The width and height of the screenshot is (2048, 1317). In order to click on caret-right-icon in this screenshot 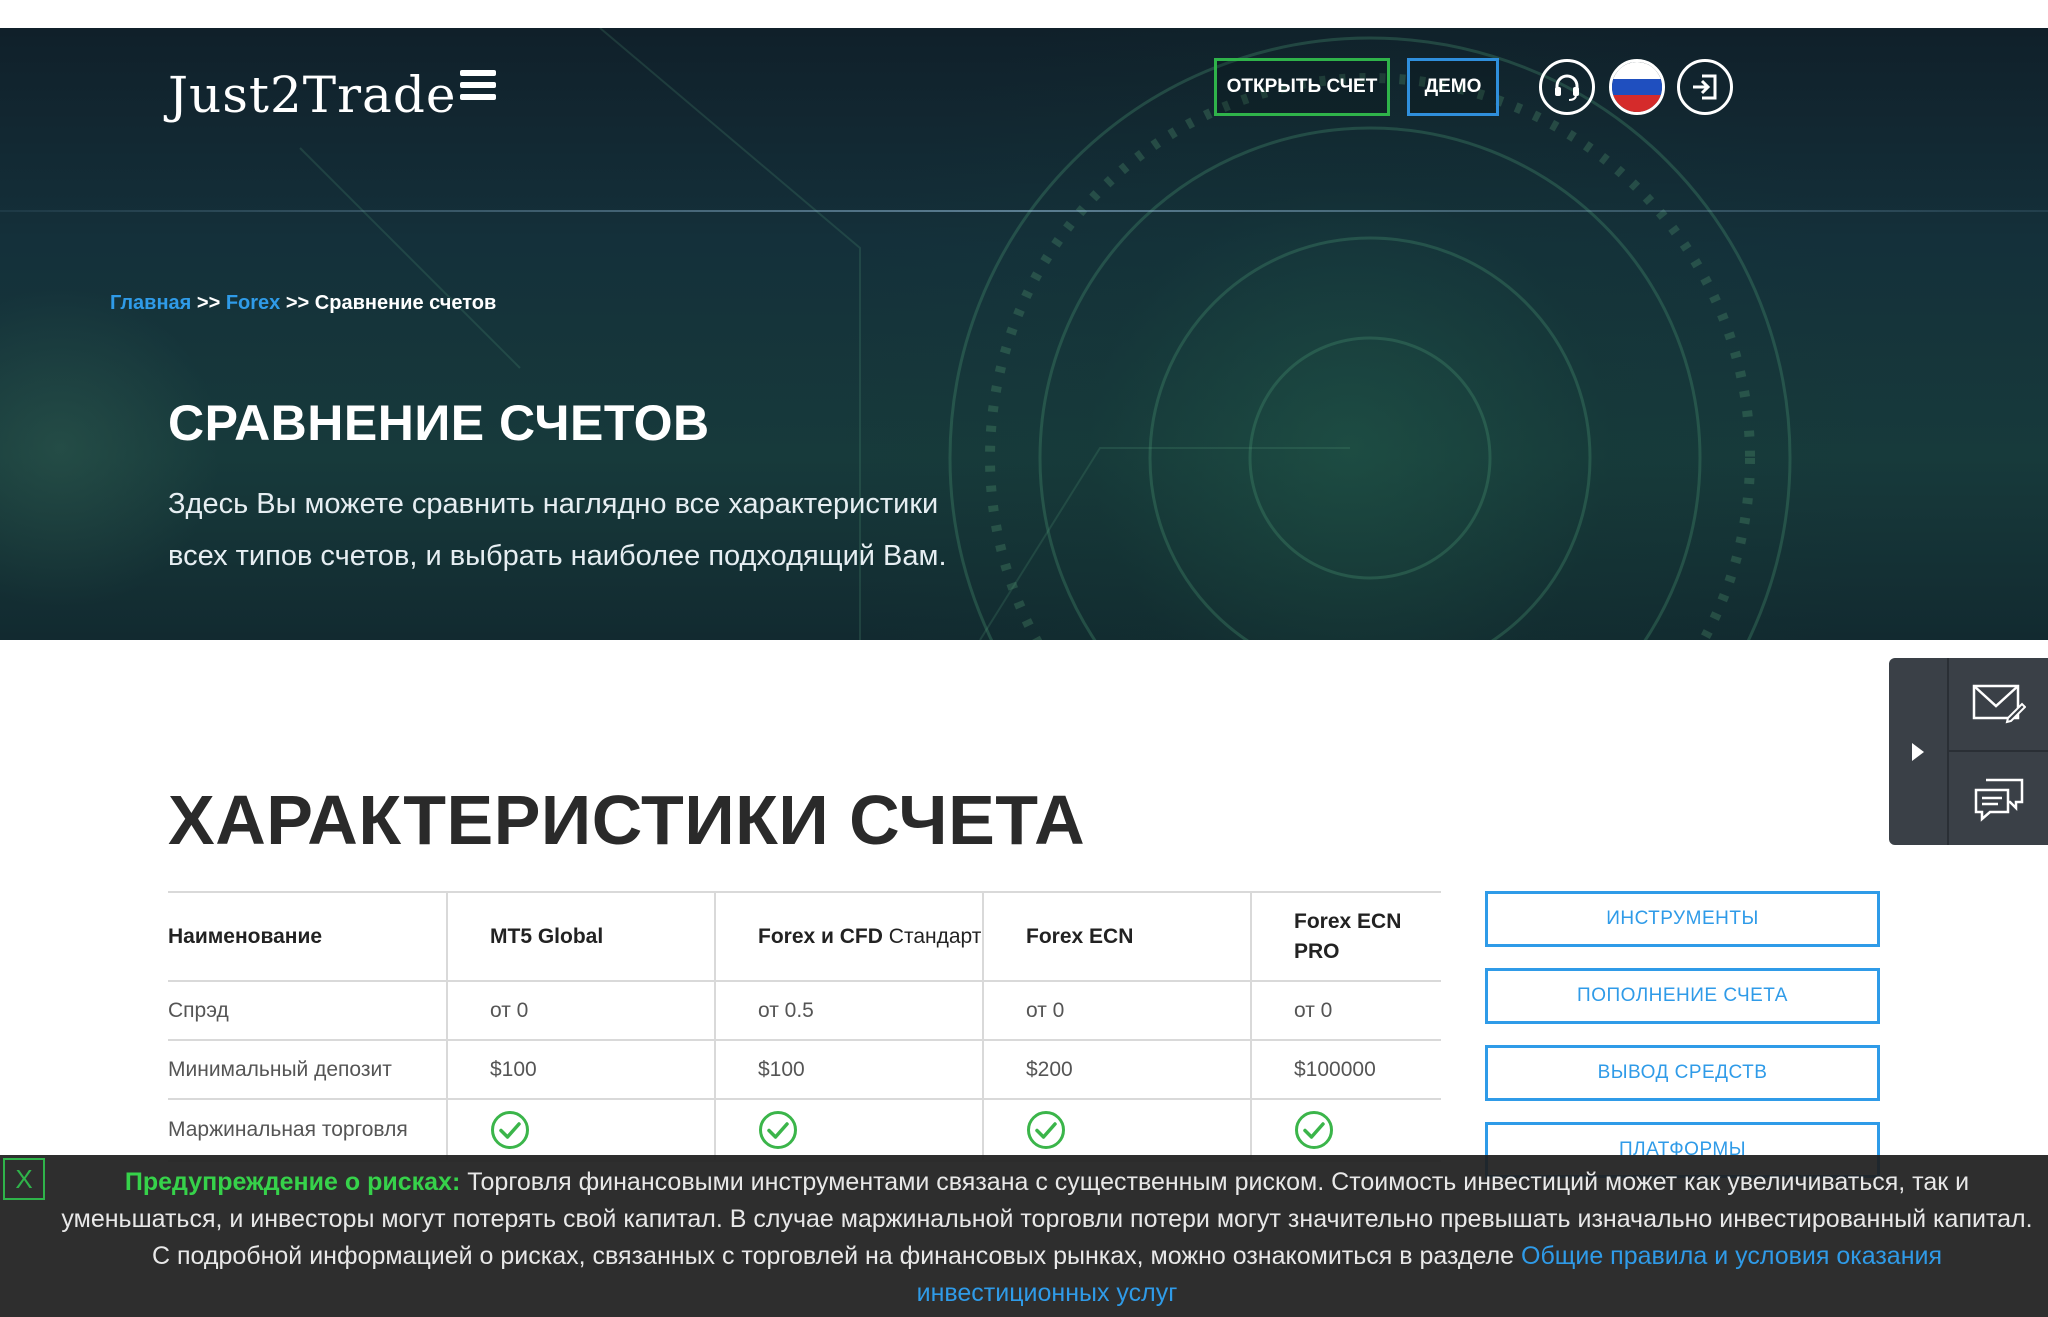, I will do `click(1918, 751)`.